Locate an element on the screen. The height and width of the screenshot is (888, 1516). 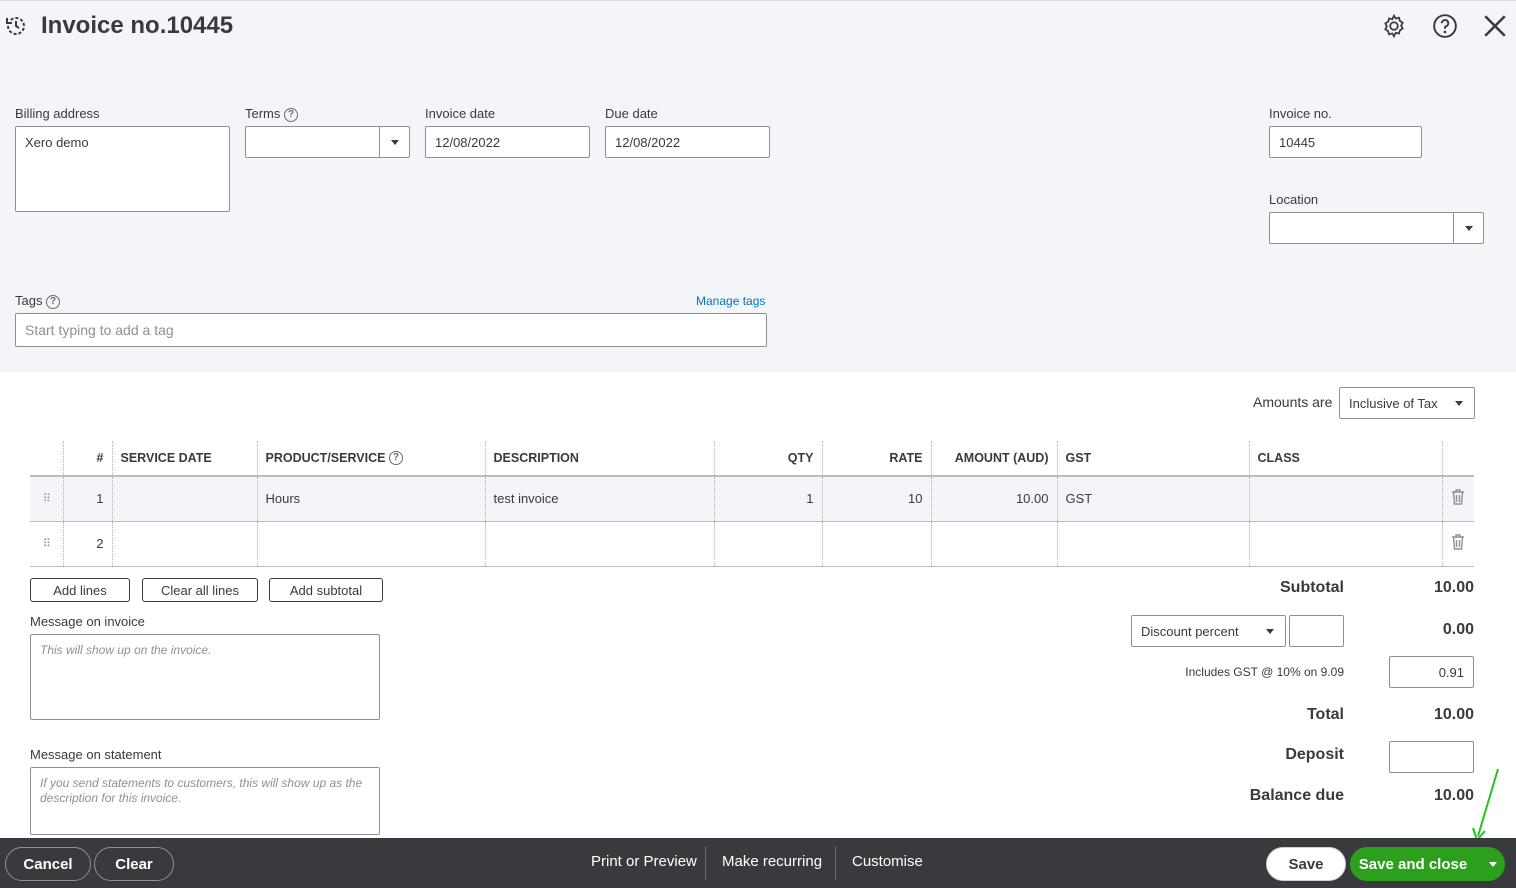
message-statement-label: Message on statement is located at coordinates (96, 754).